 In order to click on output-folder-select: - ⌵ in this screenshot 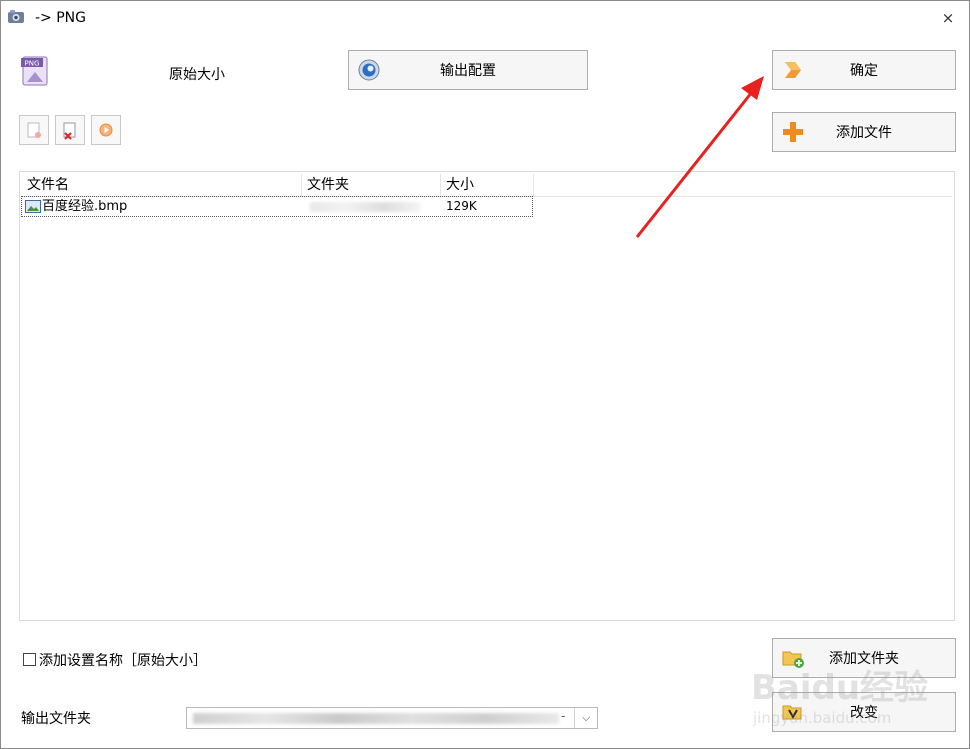, I will do `click(392, 718)`.